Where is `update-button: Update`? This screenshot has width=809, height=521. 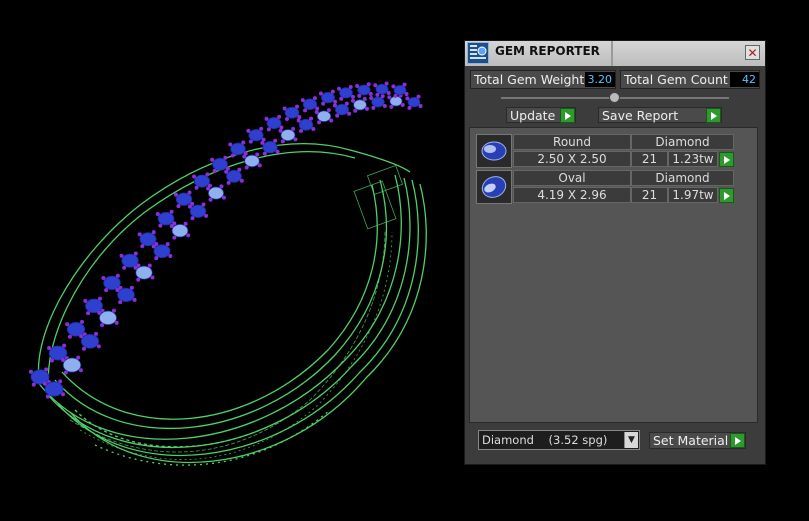
update-button: Update is located at coordinates (541, 115).